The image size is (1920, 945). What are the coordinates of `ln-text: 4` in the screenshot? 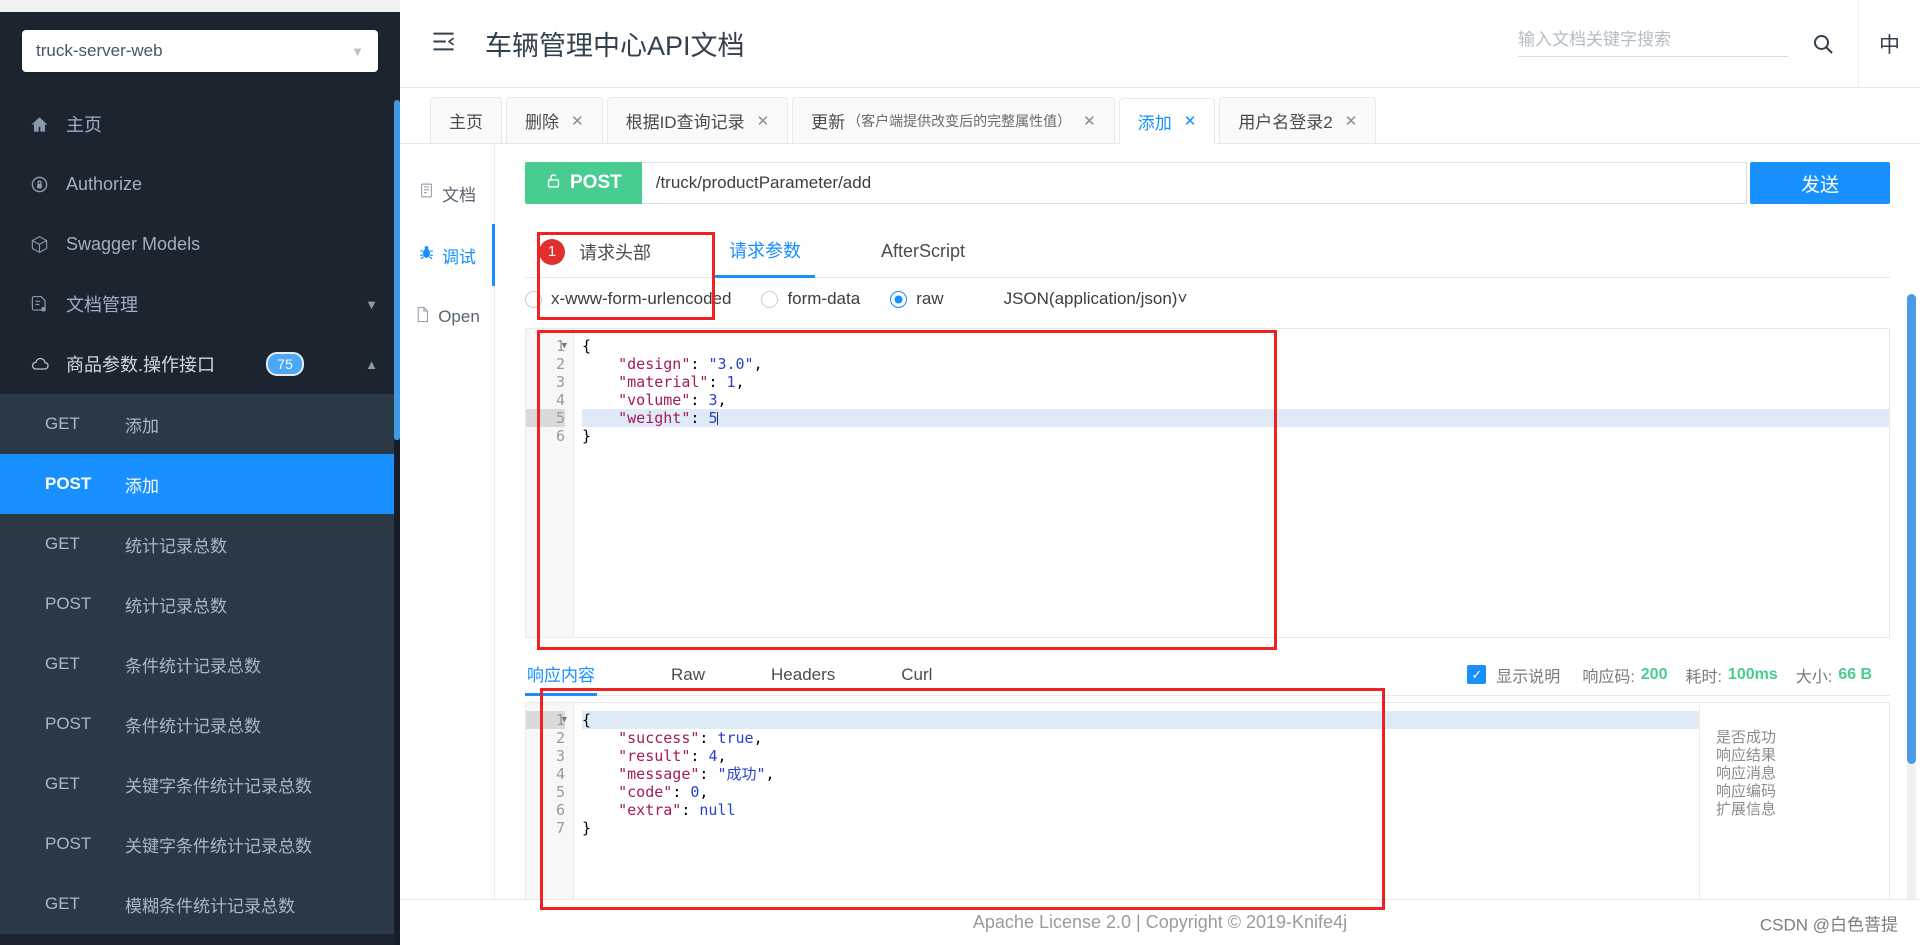 It's located at (560, 774).